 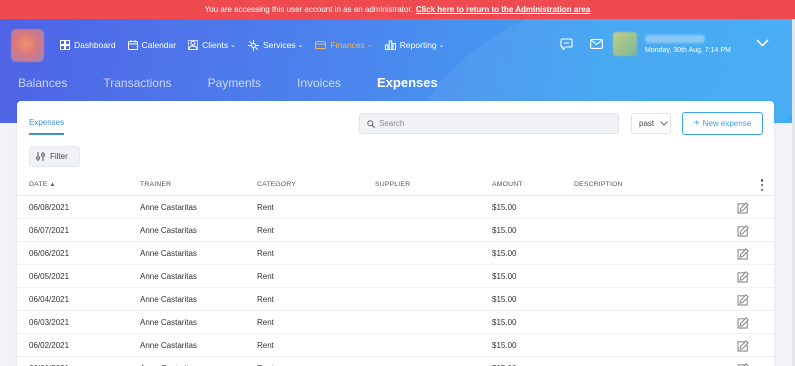 I want to click on table-row: 06/07/2021 Anne Castaritas Rent $15.00, so click(x=395, y=230).